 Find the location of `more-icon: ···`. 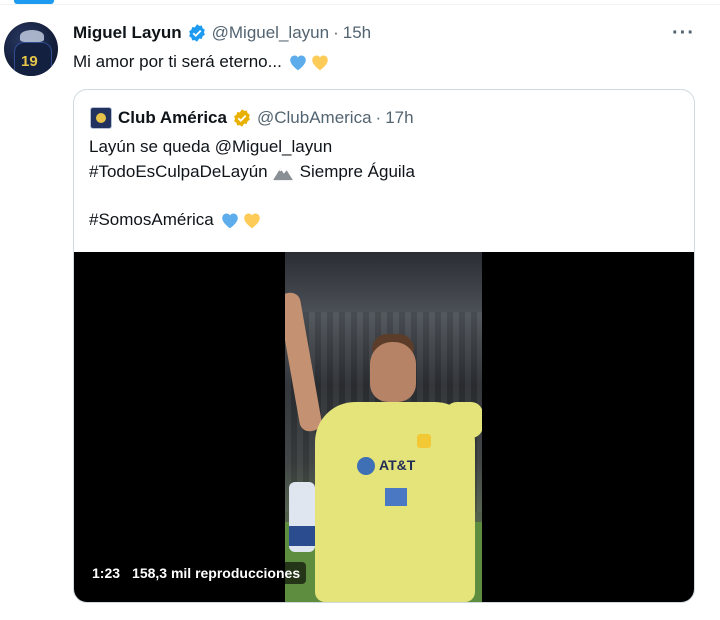

more-icon: ··· is located at coordinates (683, 33).